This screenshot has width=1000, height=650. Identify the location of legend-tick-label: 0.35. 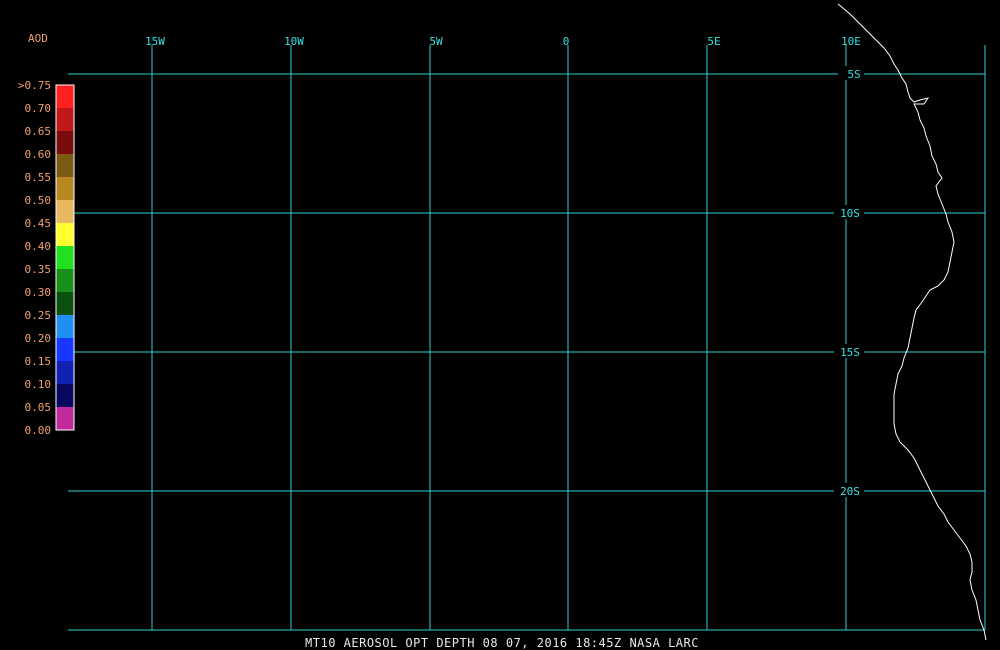
(38, 269).